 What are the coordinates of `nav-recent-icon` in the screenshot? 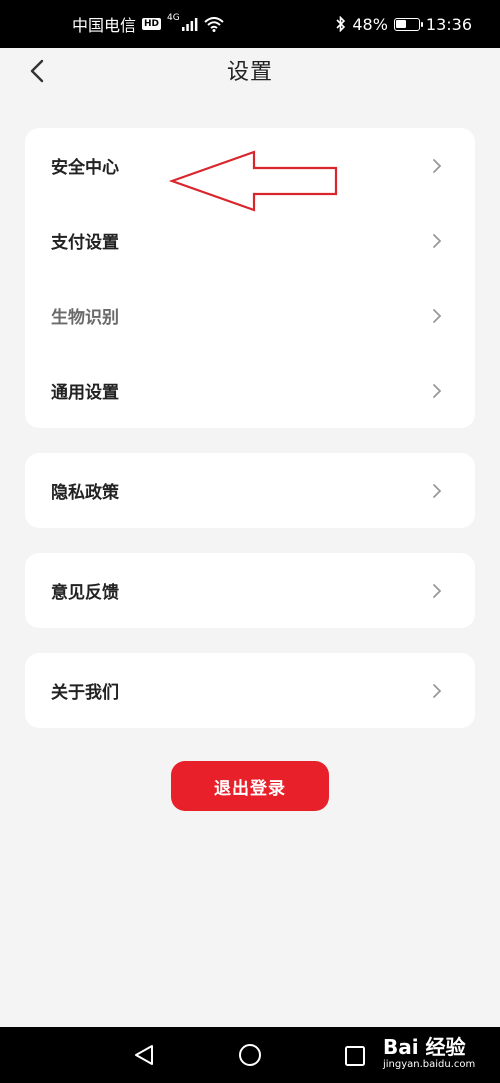 It's located at (355, 1056).